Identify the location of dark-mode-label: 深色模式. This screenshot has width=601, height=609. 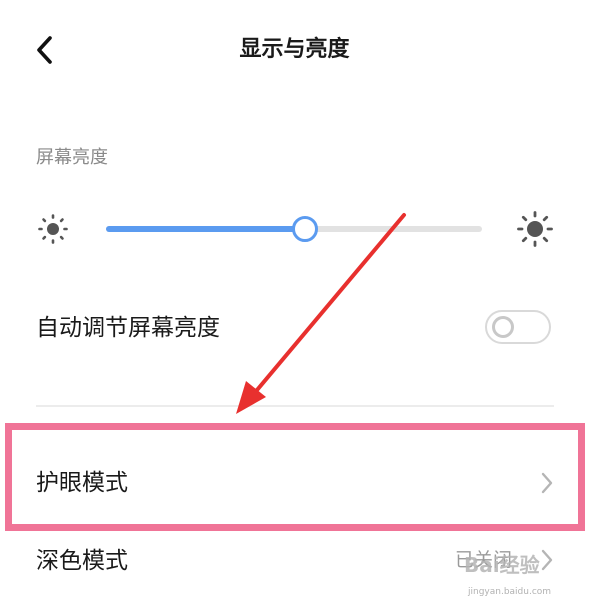
(82, 561).